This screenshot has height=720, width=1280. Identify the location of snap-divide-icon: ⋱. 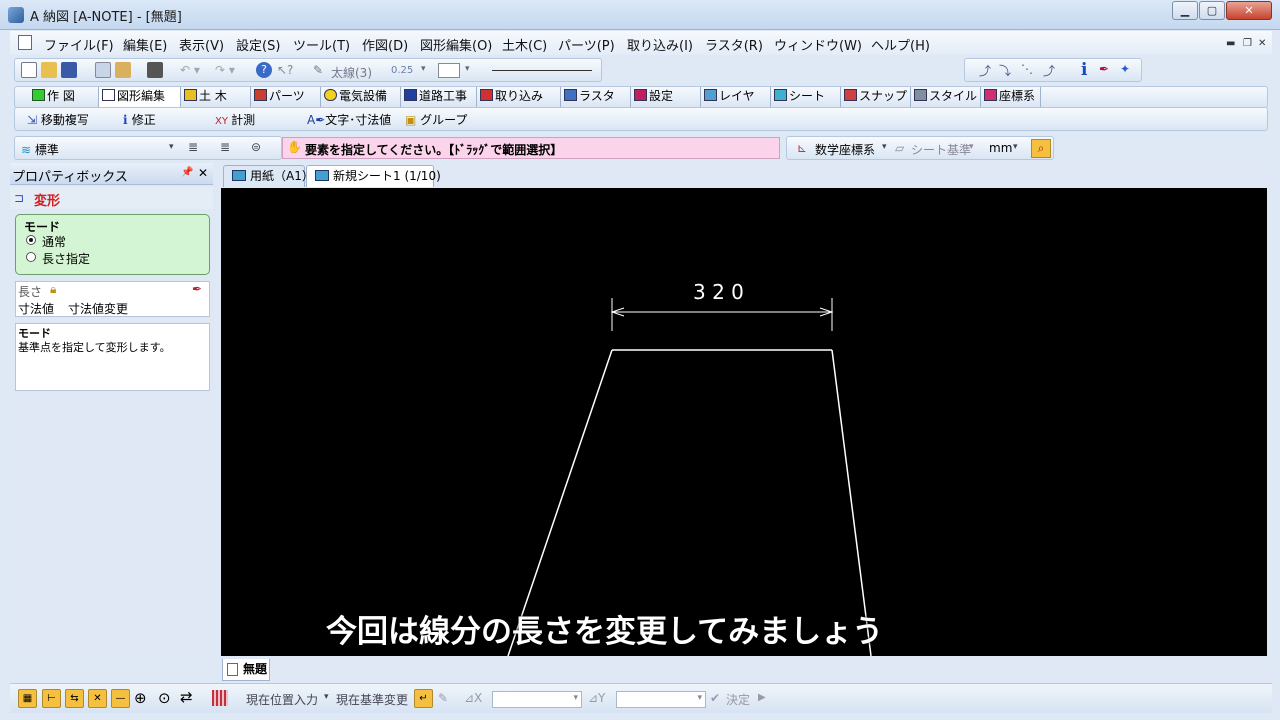
(1027, 69).